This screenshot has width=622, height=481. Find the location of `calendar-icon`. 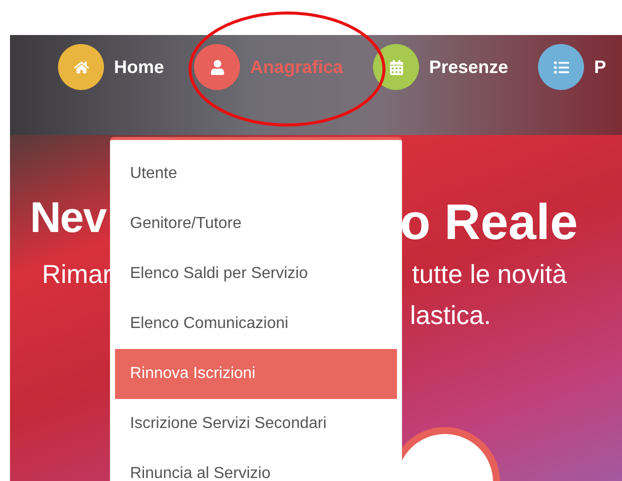

calendar-icon is located at coordinates (396, 67).